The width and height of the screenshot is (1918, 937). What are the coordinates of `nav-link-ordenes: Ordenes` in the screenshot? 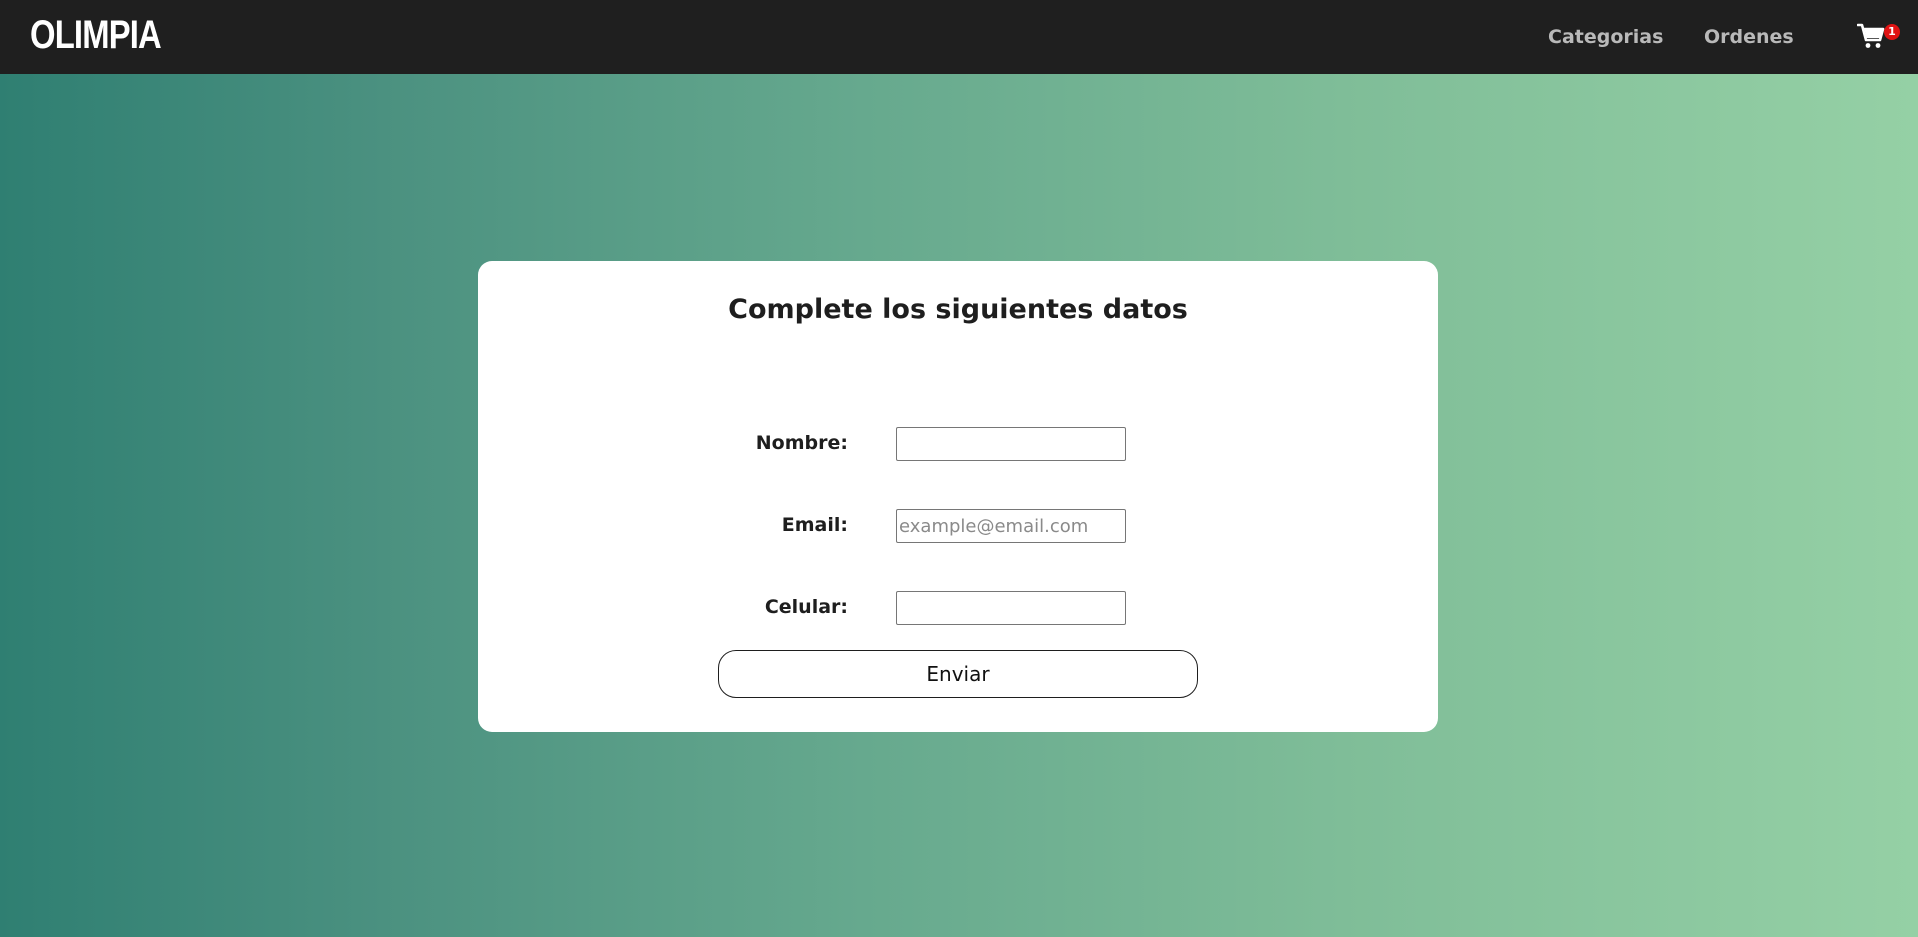 It's located at (1749, 37).